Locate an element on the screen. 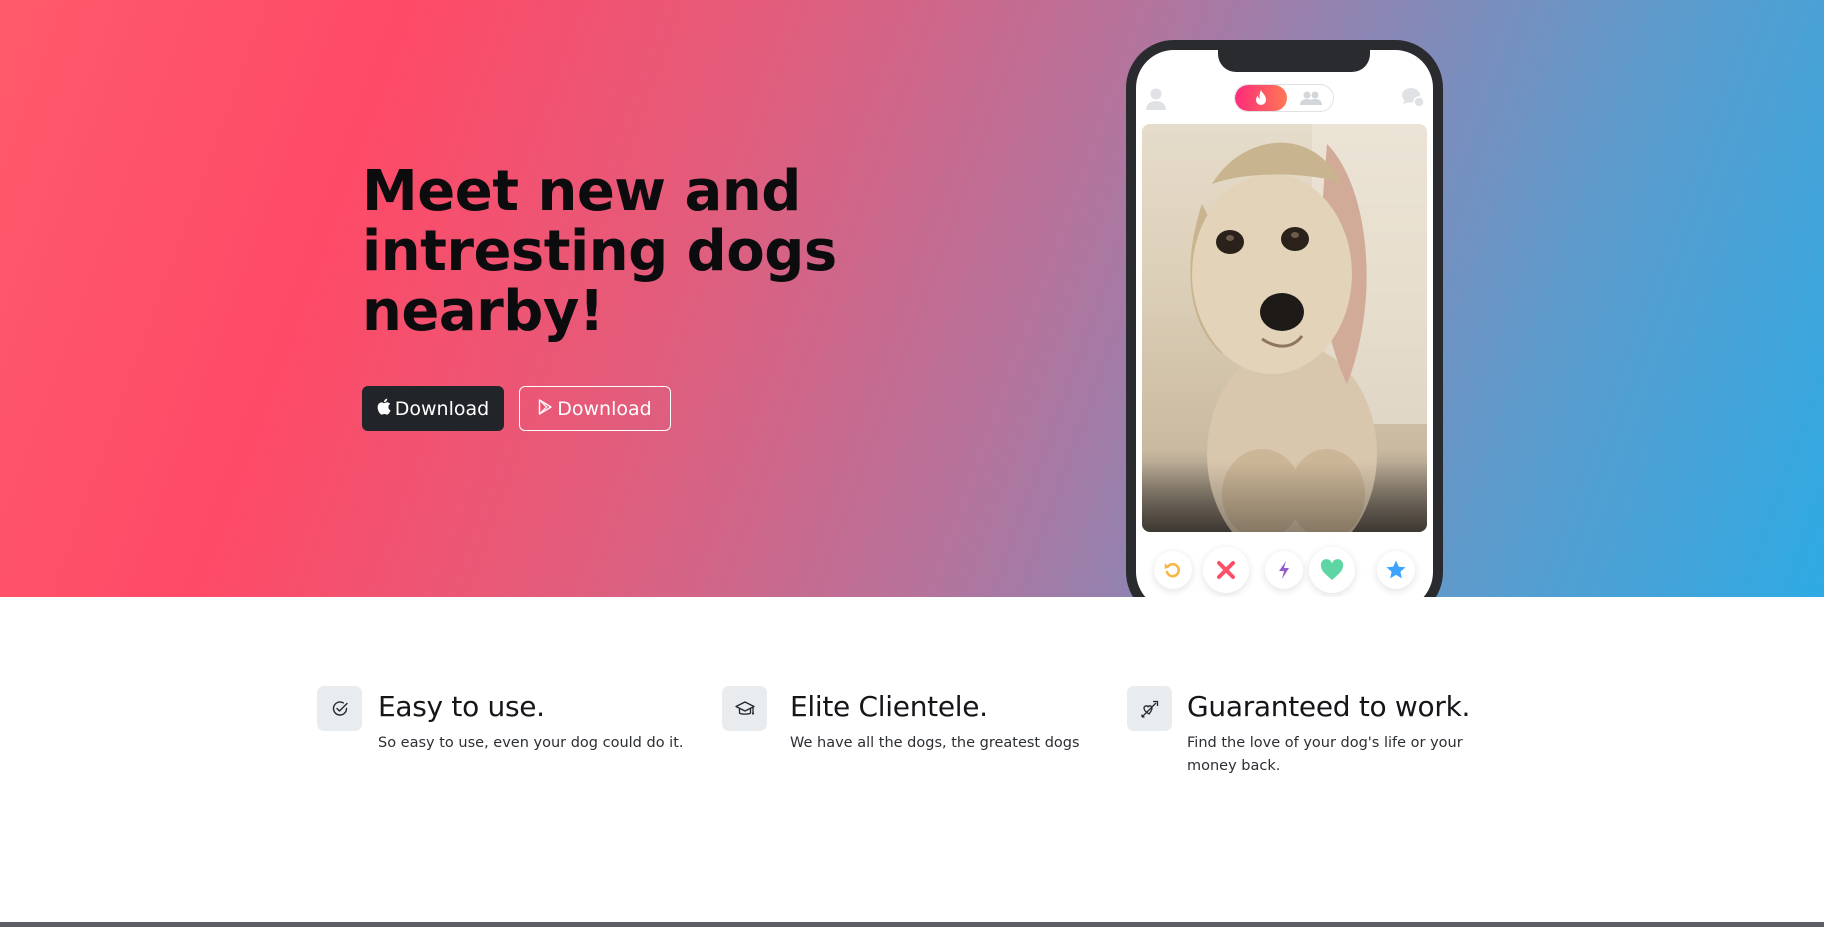 This screenshot has height=927, width=1824. boost-icon is located at coordinates (1284, 570).